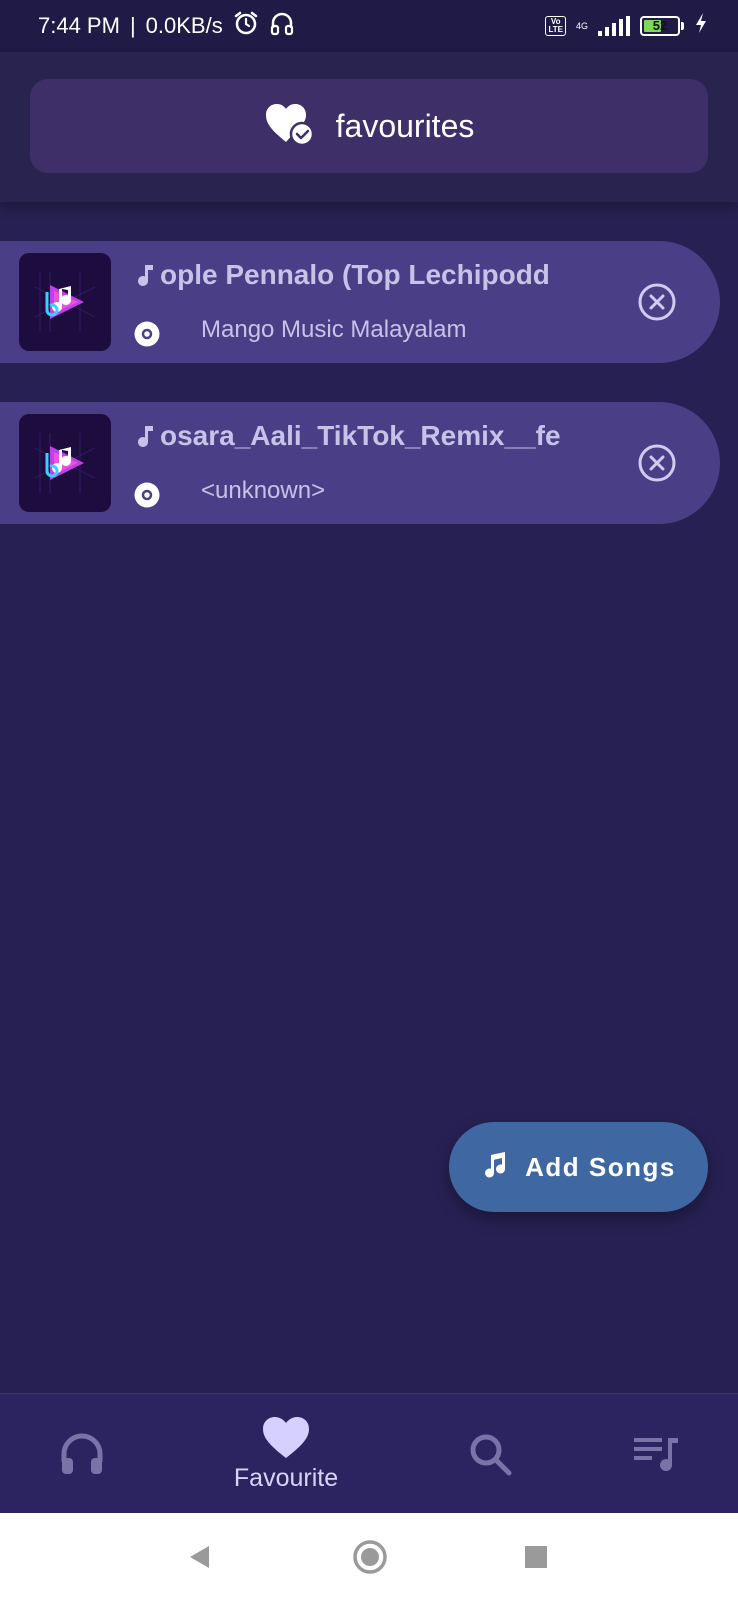 The width and height of the screenshot is (738, 1600). What do you see at coordinates (79, 25) in the screenshot?
I see `status-time: 7:44 PM` at bounding box center [79, 25].